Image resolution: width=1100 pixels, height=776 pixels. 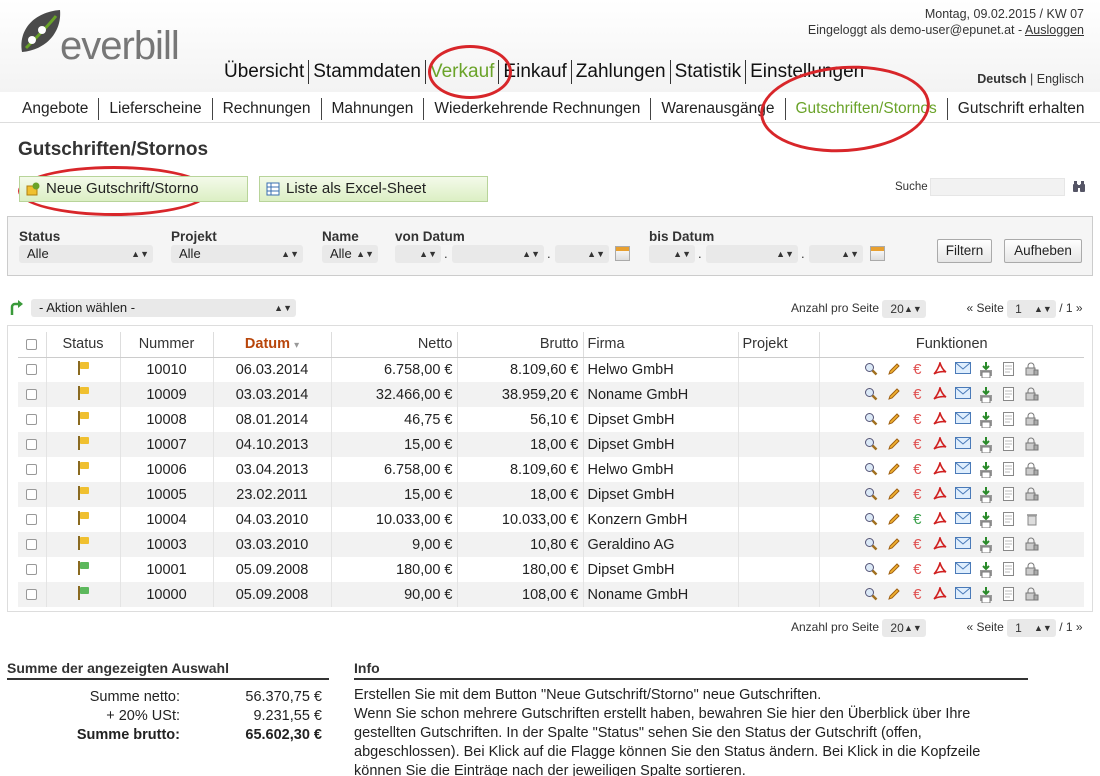 What do you see at coordinates (621, 72) in the screenshot?
I see `nav-zahlungen: Zahlungen` at bounding box center [621, 72].